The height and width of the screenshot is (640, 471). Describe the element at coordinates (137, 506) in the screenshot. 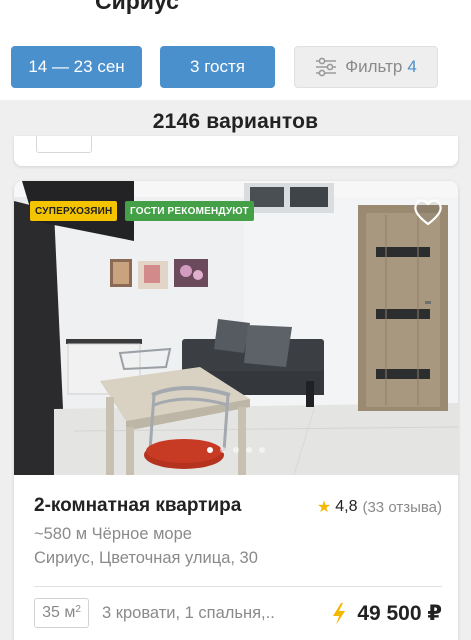

I see `listing-title: 2-комнатная квартира` at that location.